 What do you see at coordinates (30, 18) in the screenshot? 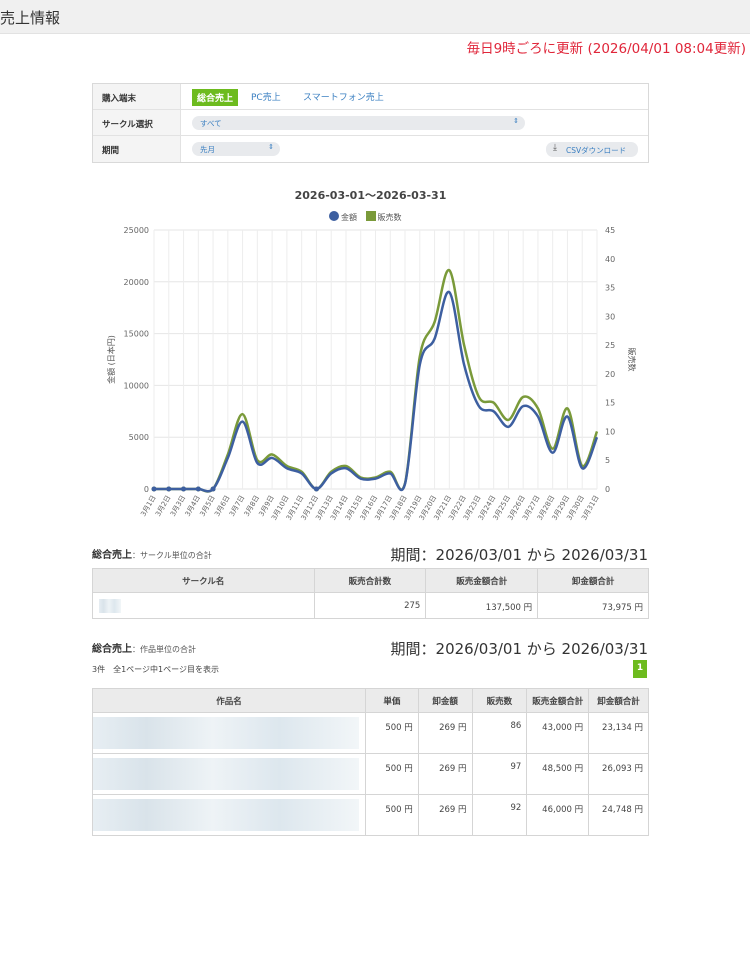
I see `page-title: 売上情報` at bounding box center [30, 18].